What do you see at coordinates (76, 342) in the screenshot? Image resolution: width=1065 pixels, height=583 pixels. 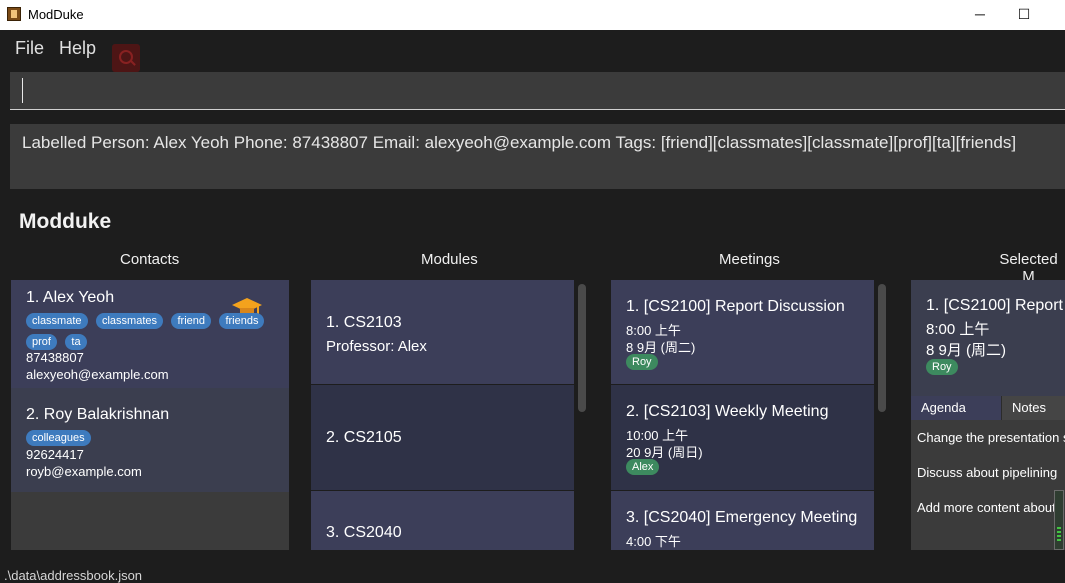 I see `tag-ta: ta` at bounding box center [76, 342].